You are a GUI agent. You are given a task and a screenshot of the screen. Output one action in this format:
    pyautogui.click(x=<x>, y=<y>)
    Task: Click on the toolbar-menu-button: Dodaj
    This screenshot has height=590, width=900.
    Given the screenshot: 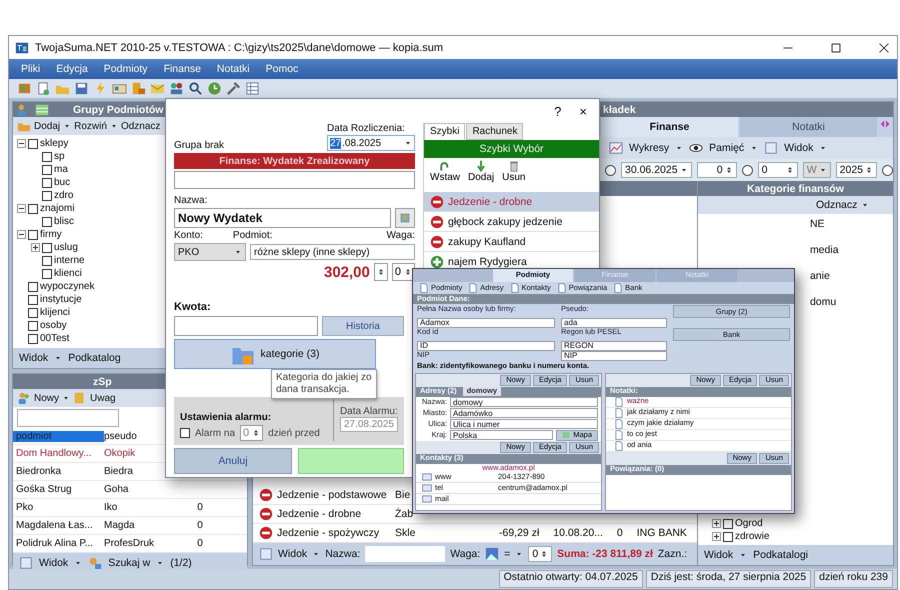 What is the action you would take?
    pyautogui.click(x=47, y=126)
    